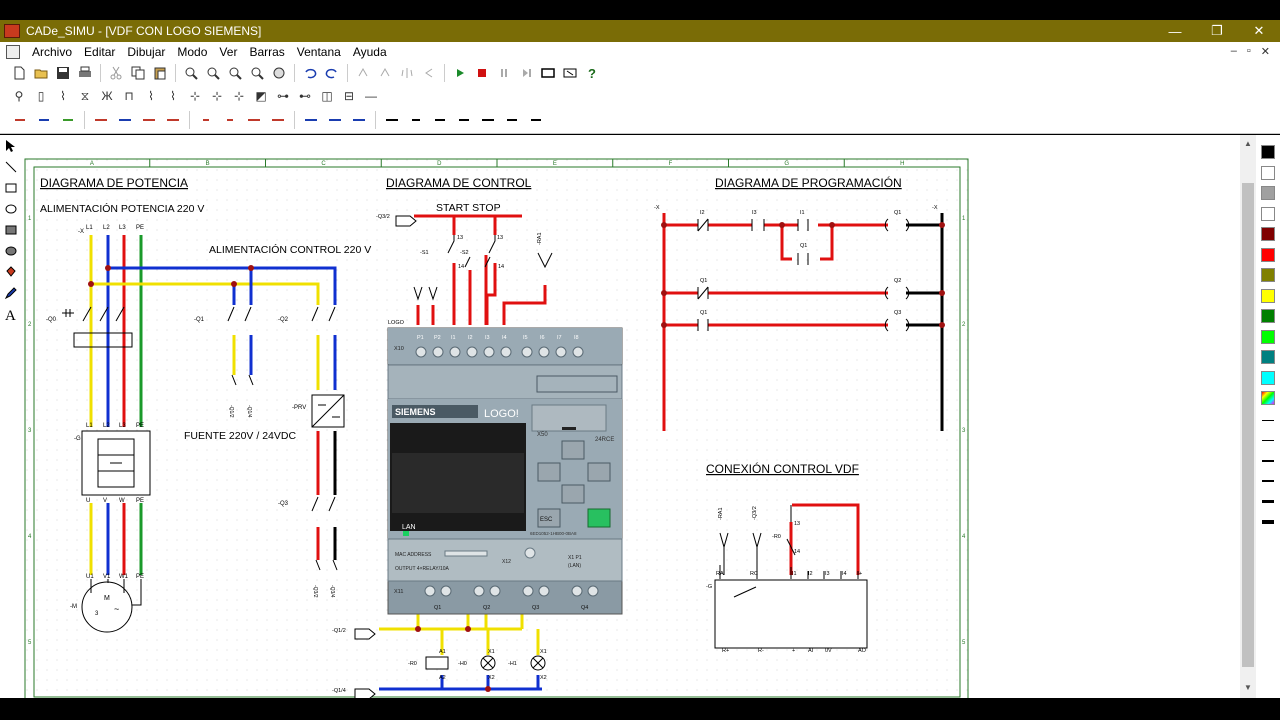  I want to click on menu-editar: Editar, so click(99, 52).